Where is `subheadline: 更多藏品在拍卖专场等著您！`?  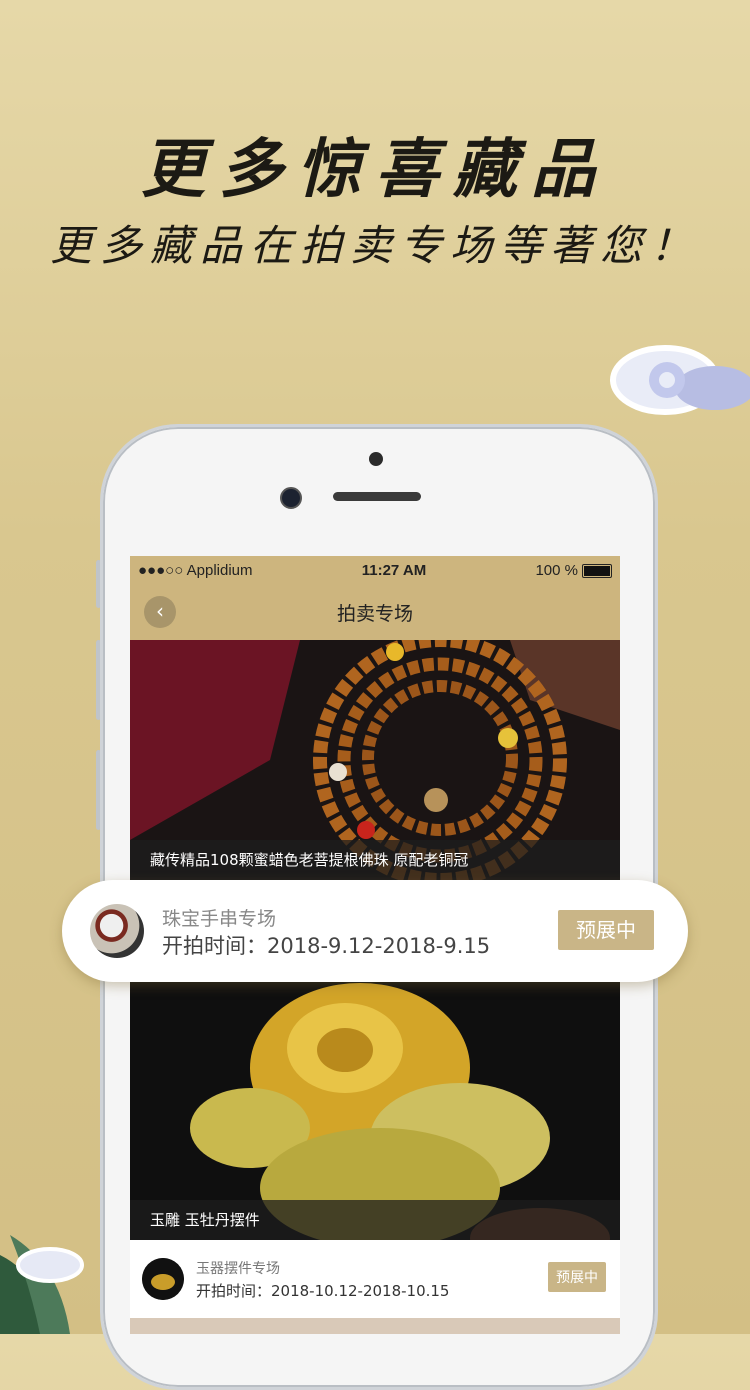 subheadline: 更多藏品在拍卖专场等著您！ is located at coordinates (374, 245).